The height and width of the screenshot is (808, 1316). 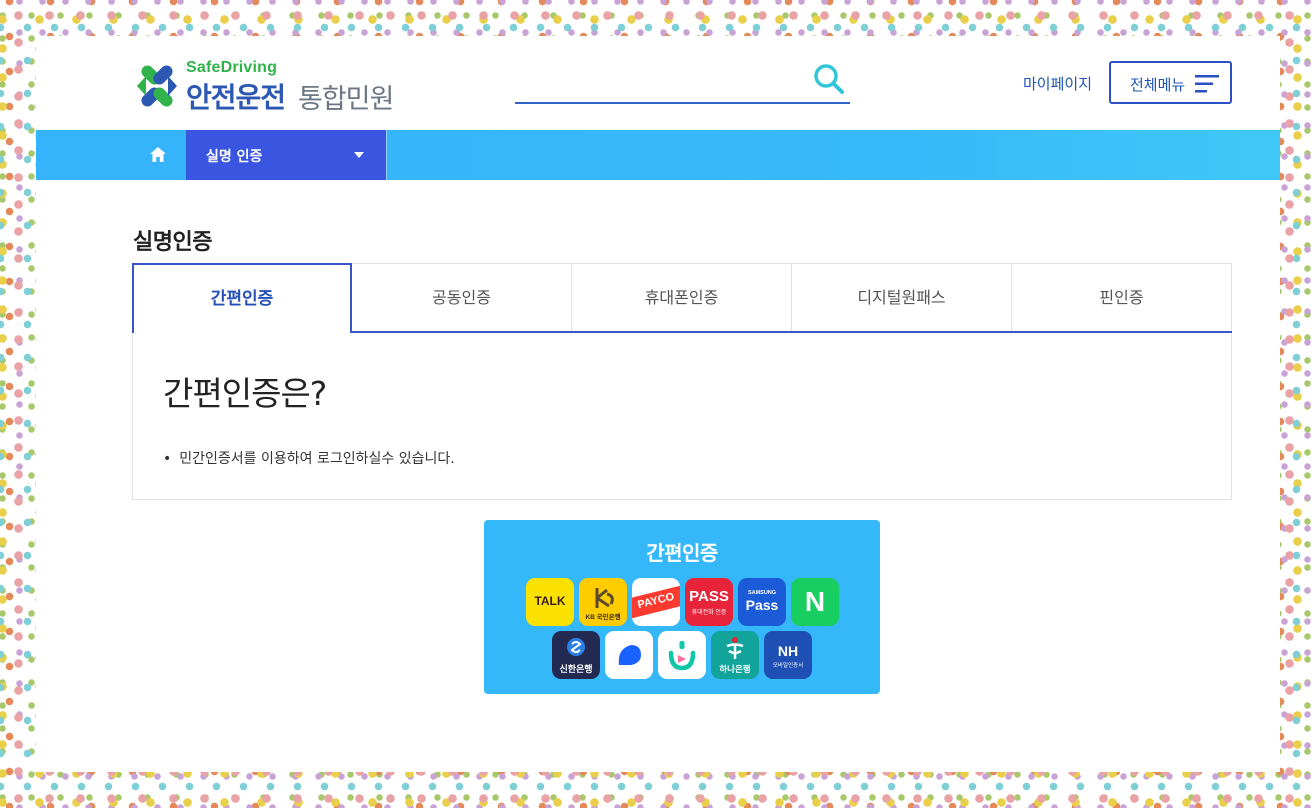 I want to click on naver-label: N, so click(x=815, y=601).